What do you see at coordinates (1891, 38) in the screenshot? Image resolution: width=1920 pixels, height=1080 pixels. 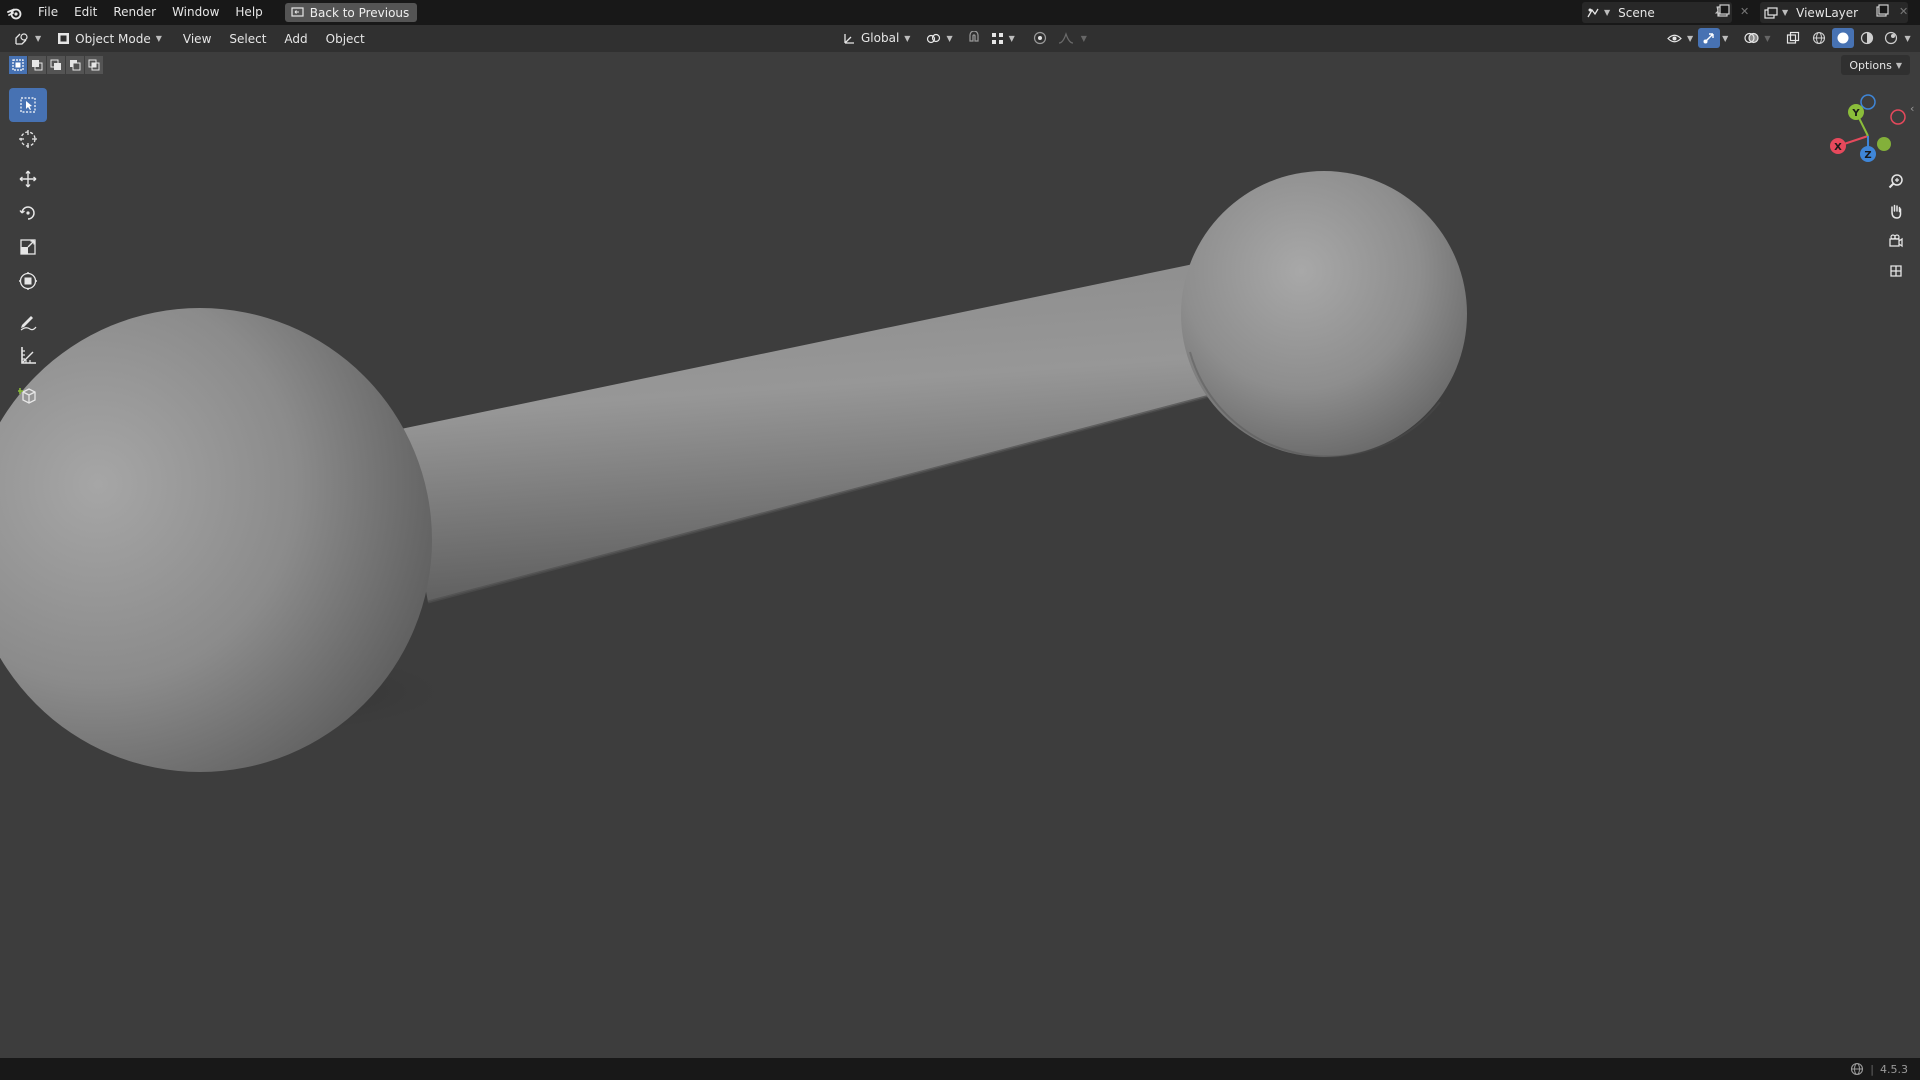 I see `rendered-shading-icon` at bounding box center [1891, 38].